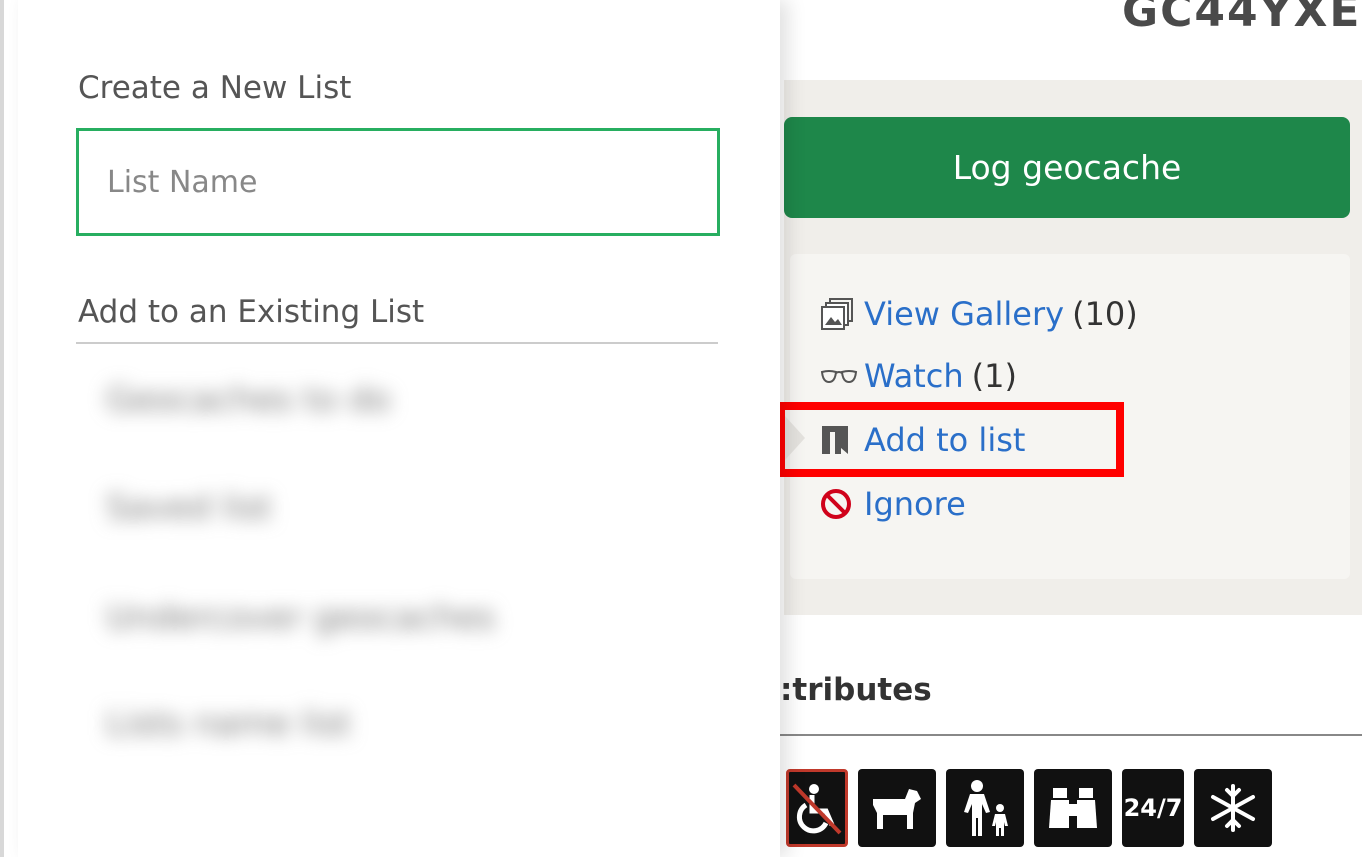 This screenshot has width=1362, height=857. I want to click on attributes-heading: :tributes, so click(856, 690).